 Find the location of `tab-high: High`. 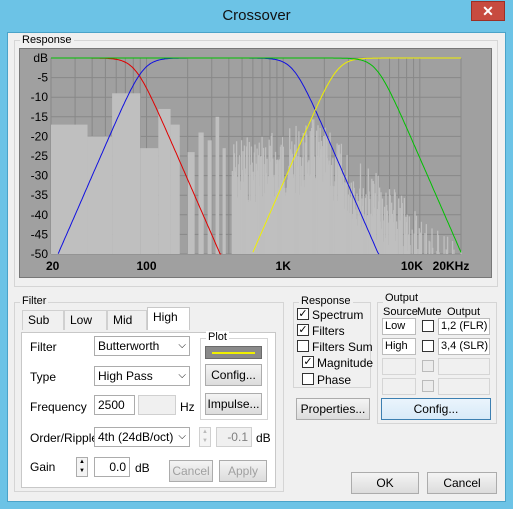

tab-high: High is located at coordinates (168, 318).